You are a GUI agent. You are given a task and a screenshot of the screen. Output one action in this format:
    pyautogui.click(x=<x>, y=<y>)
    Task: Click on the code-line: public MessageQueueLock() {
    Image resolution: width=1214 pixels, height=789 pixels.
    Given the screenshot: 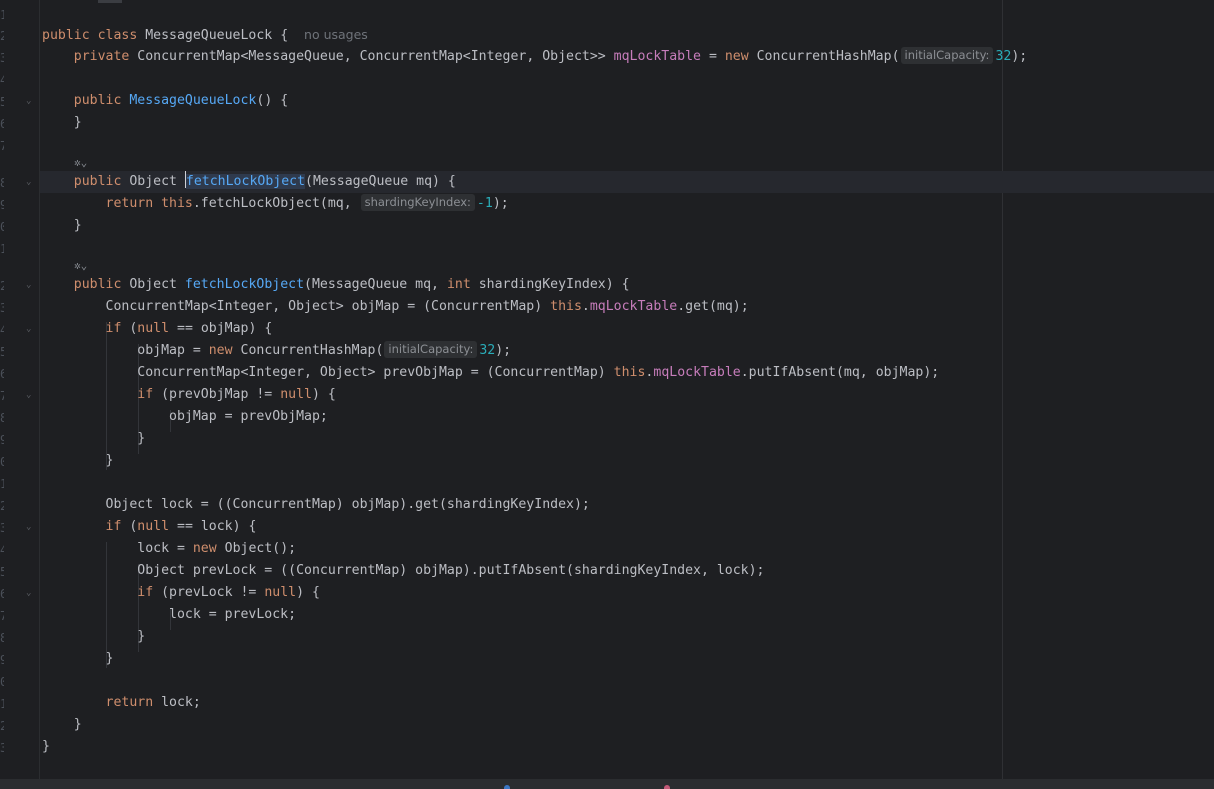 What is the action you would take?
    pyautogui.click(x=165, y=100)
    